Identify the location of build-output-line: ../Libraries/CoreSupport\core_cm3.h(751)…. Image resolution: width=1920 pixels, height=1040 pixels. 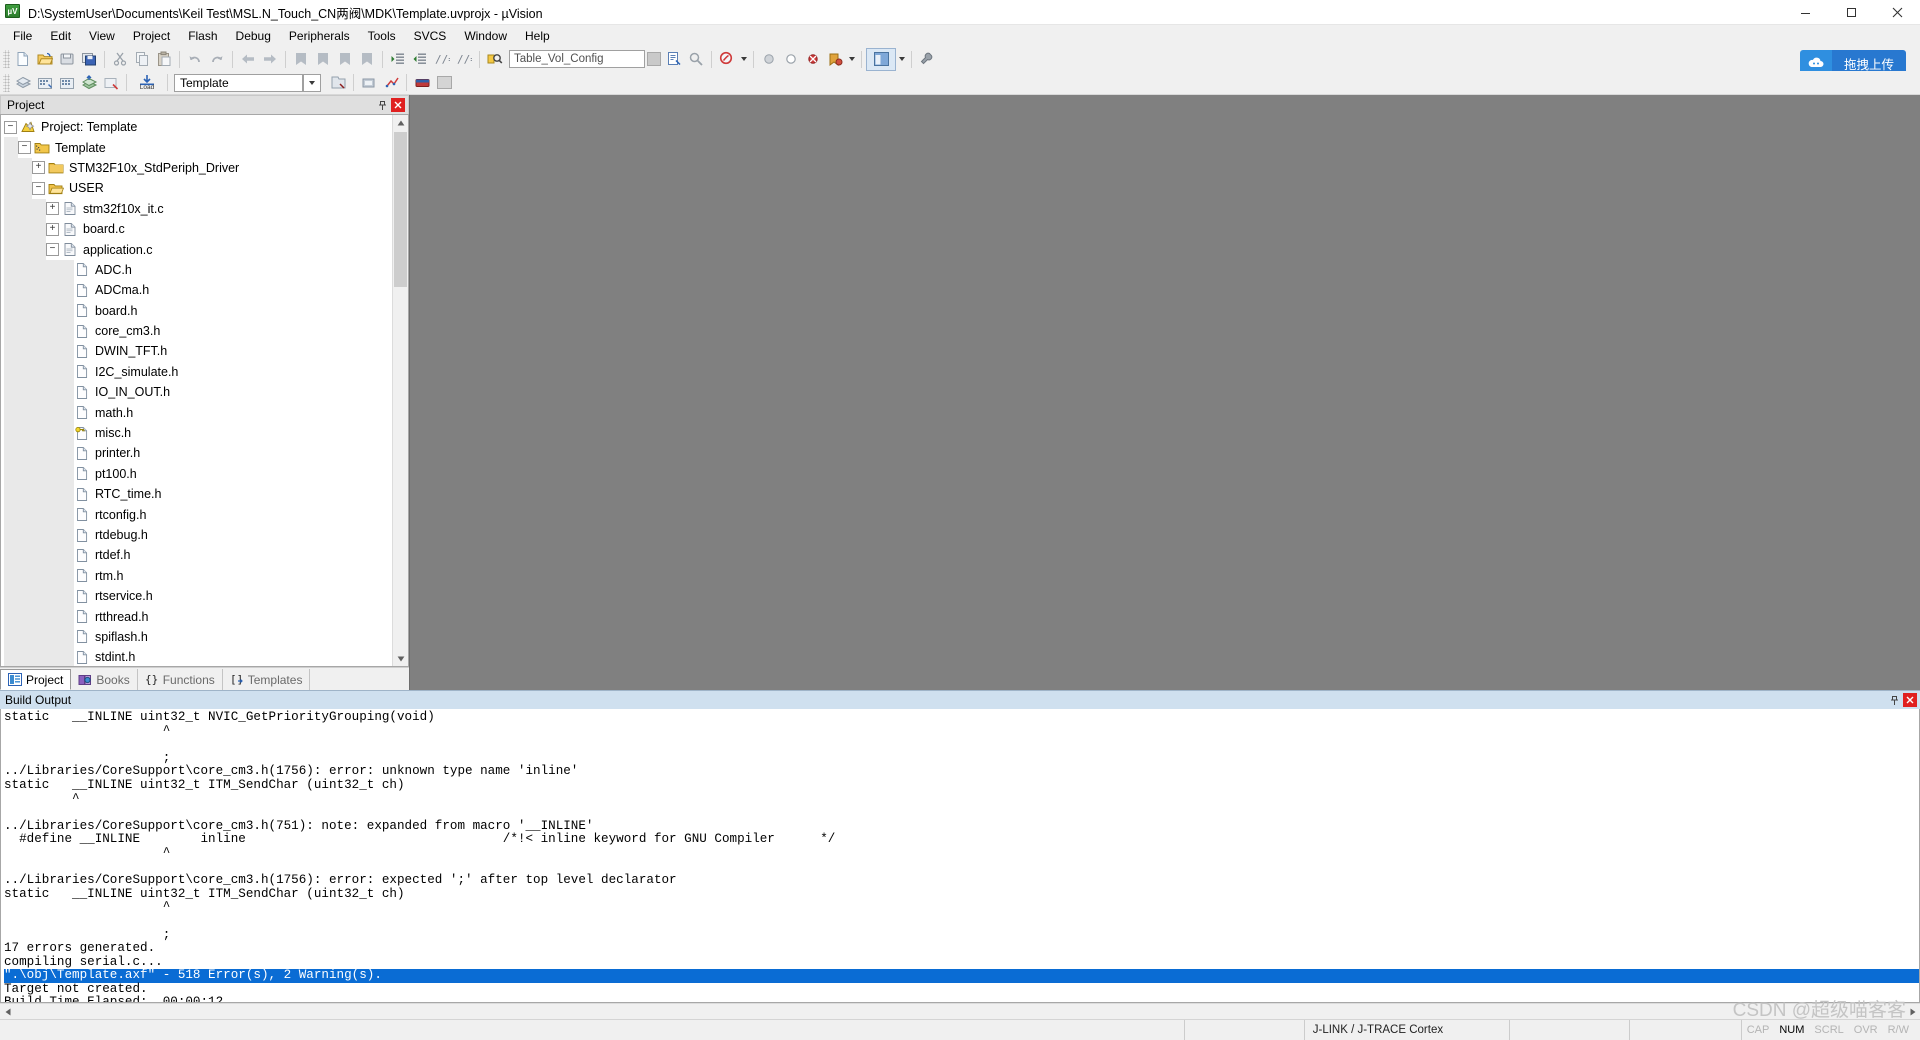
(961, 826).